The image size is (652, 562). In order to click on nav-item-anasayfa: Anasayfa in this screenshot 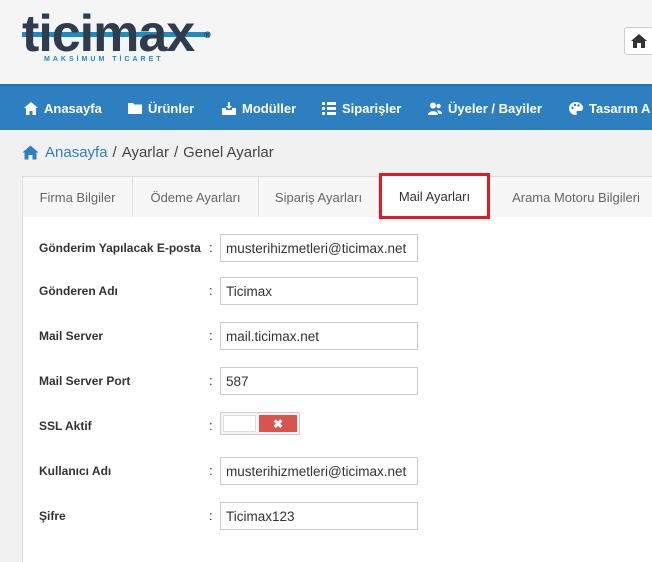, I will do `click(63, 108)`.